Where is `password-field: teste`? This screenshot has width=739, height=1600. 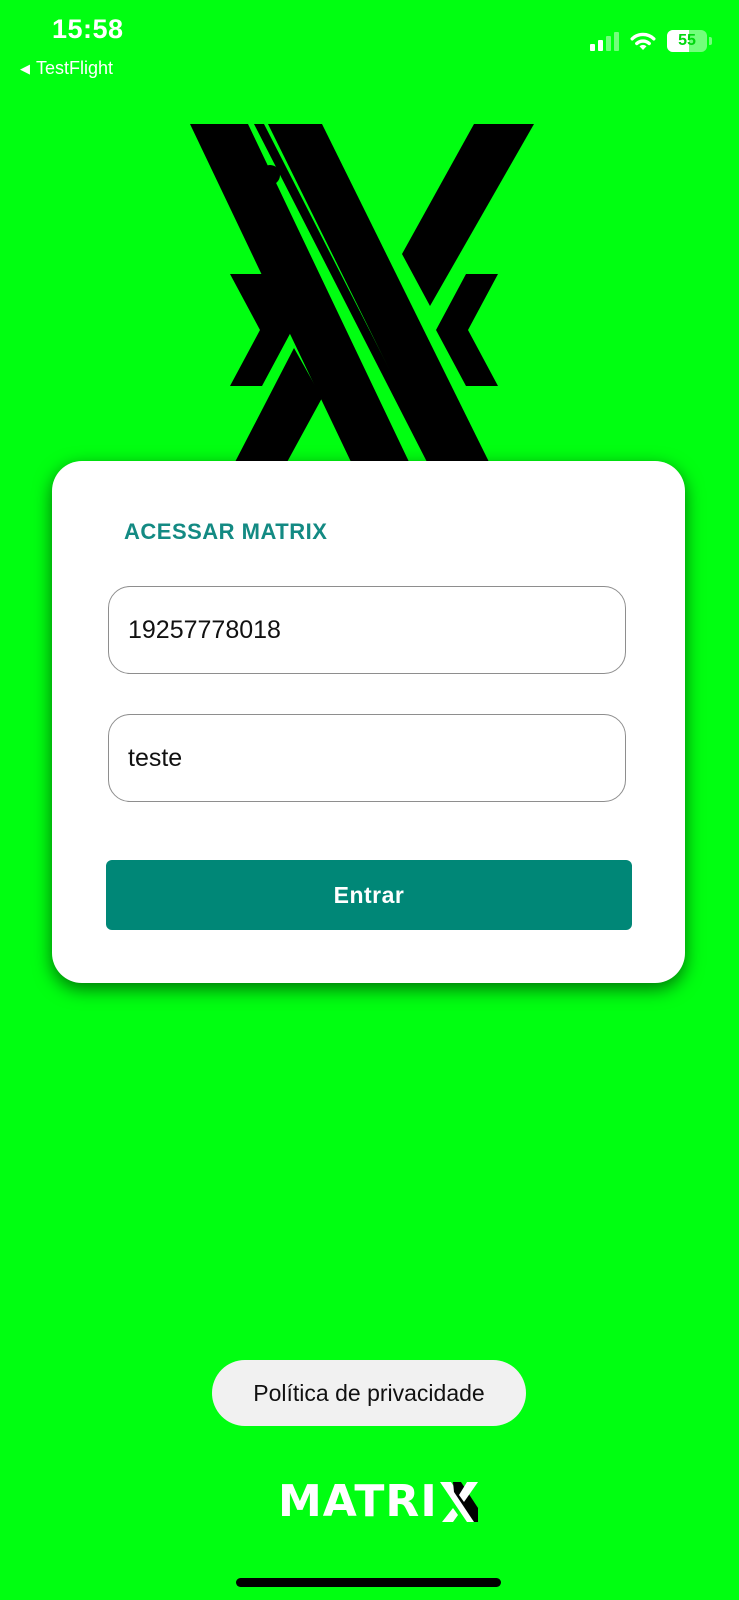
password-field: teste is located at coordinates (367, 758).